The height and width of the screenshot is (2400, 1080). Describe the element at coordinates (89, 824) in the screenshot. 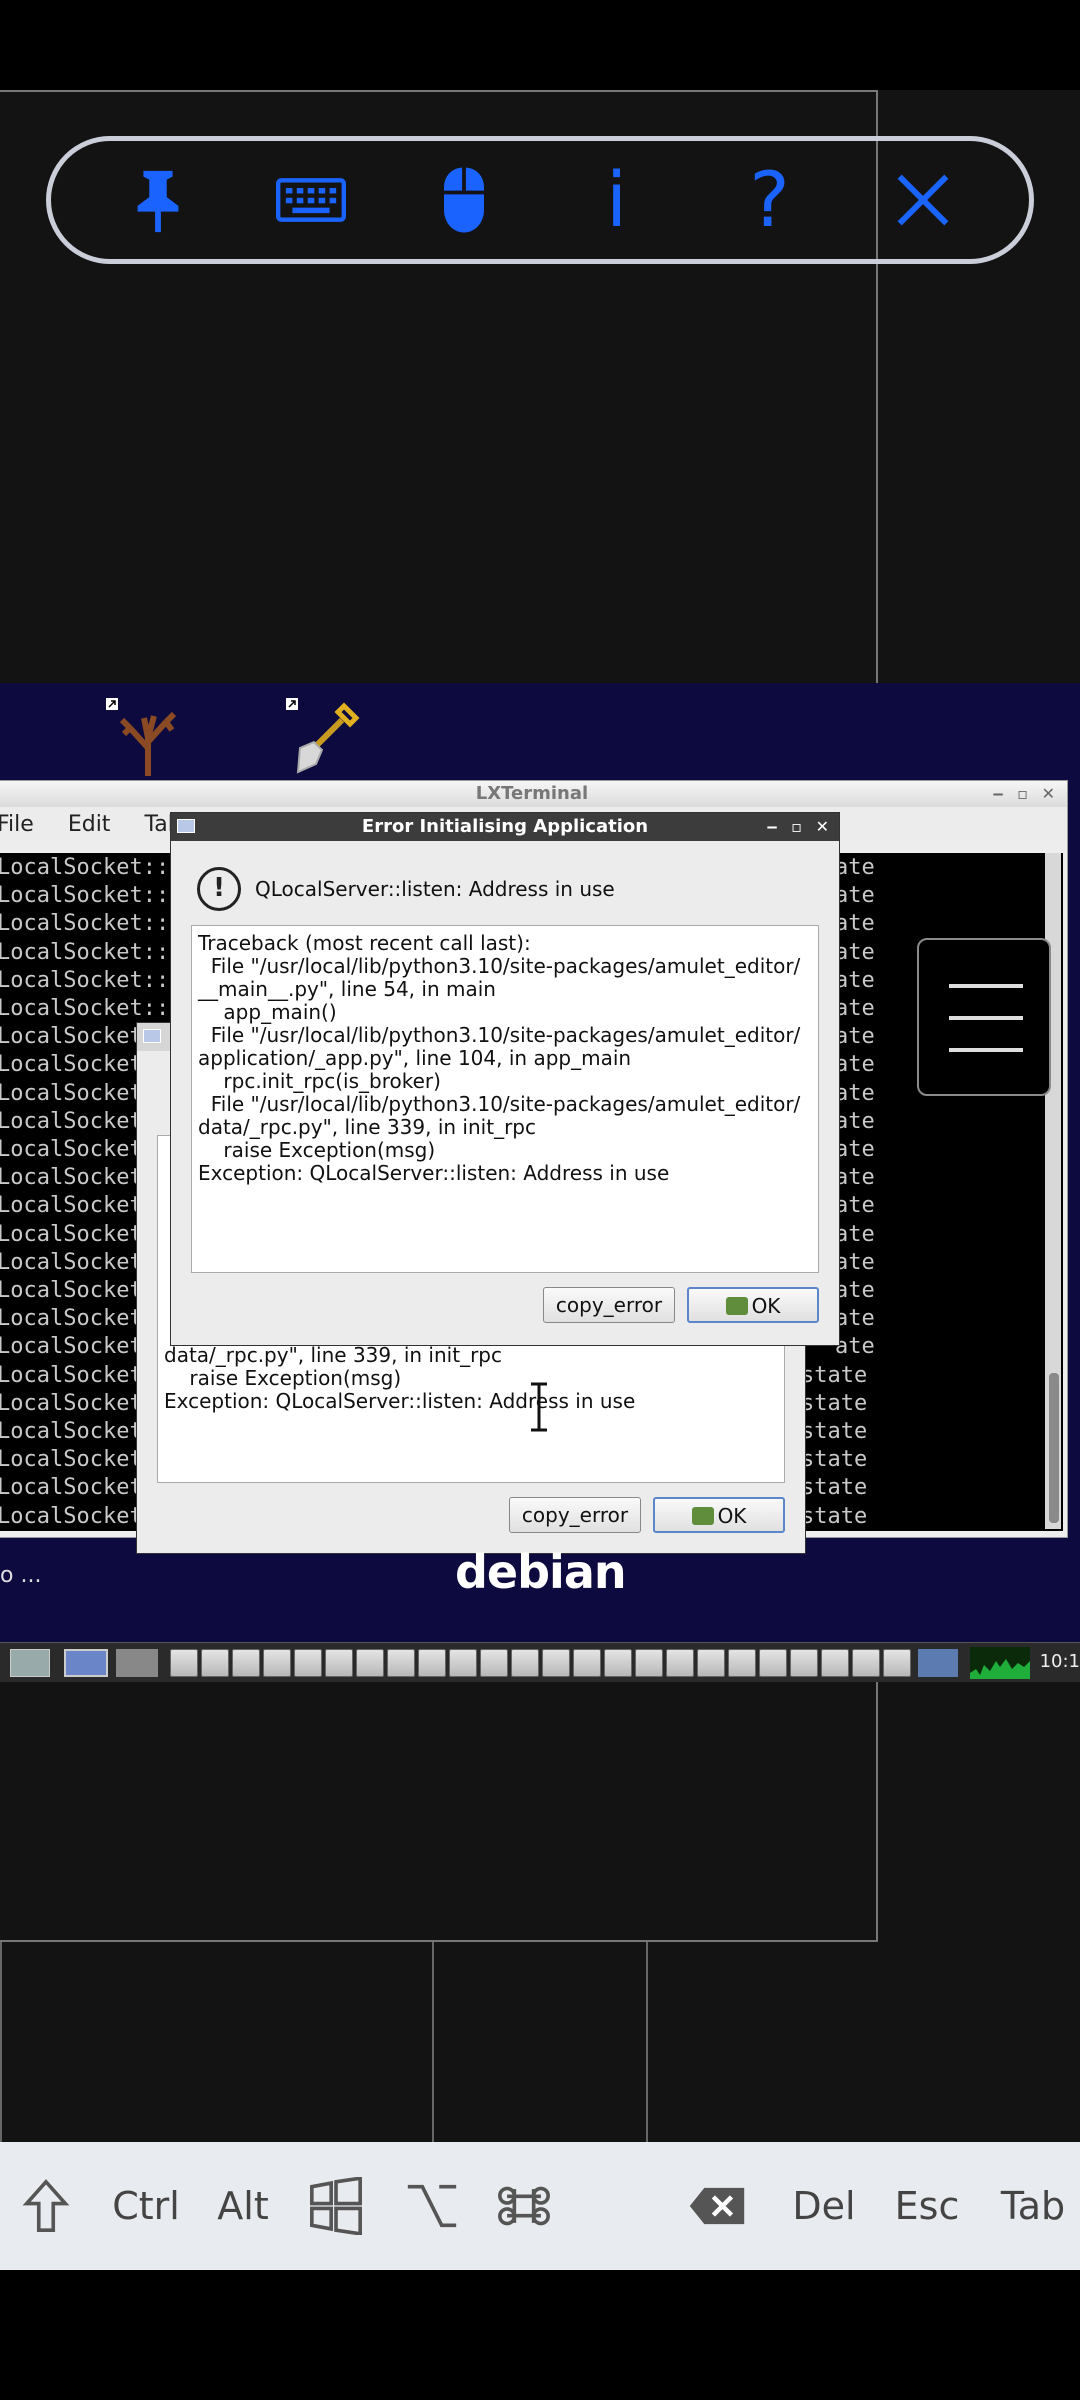

I see `menu-edit: Edit` at that location.